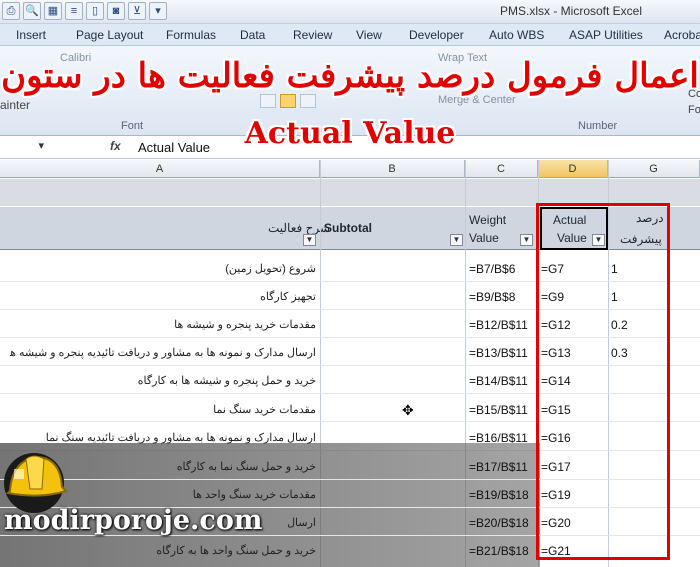 Image resolution: width=700 pixels, height=567 pixels. I want to click on weight-cell: =B12/B$11, so click(498, 325).